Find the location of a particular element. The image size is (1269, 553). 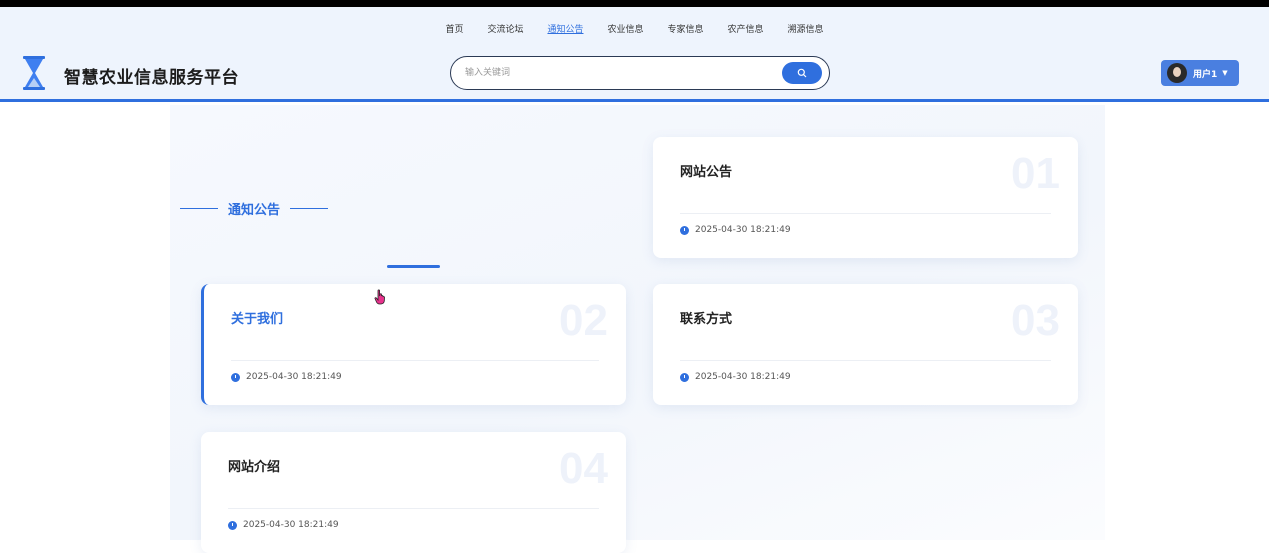

section-heading: 通知公告 is located at coordinates (254, 208).